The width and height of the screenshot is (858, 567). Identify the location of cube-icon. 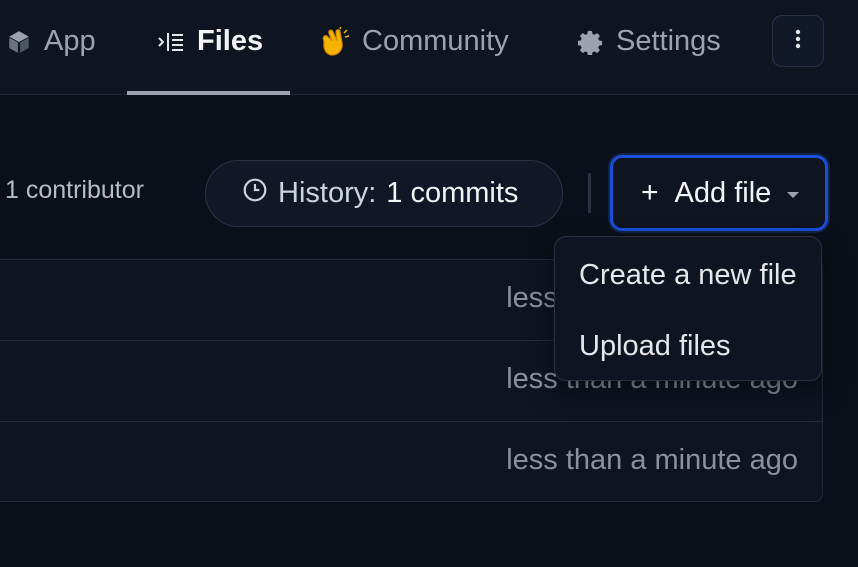
(19, 42).